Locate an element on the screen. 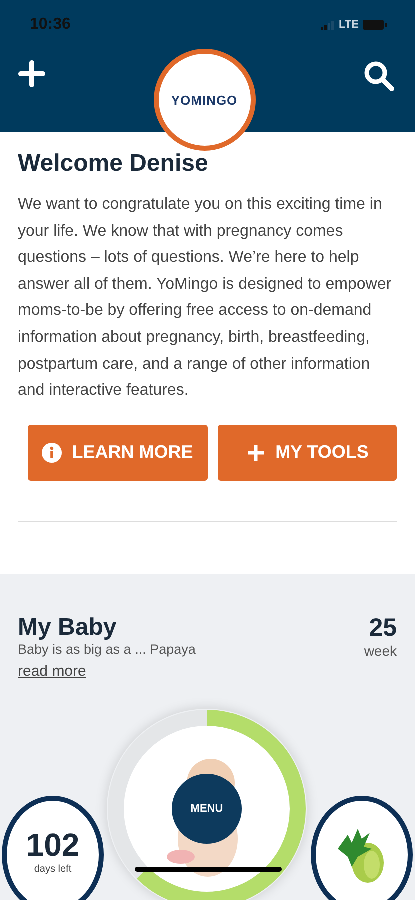  search-icon is located at coordinates (379, 76).